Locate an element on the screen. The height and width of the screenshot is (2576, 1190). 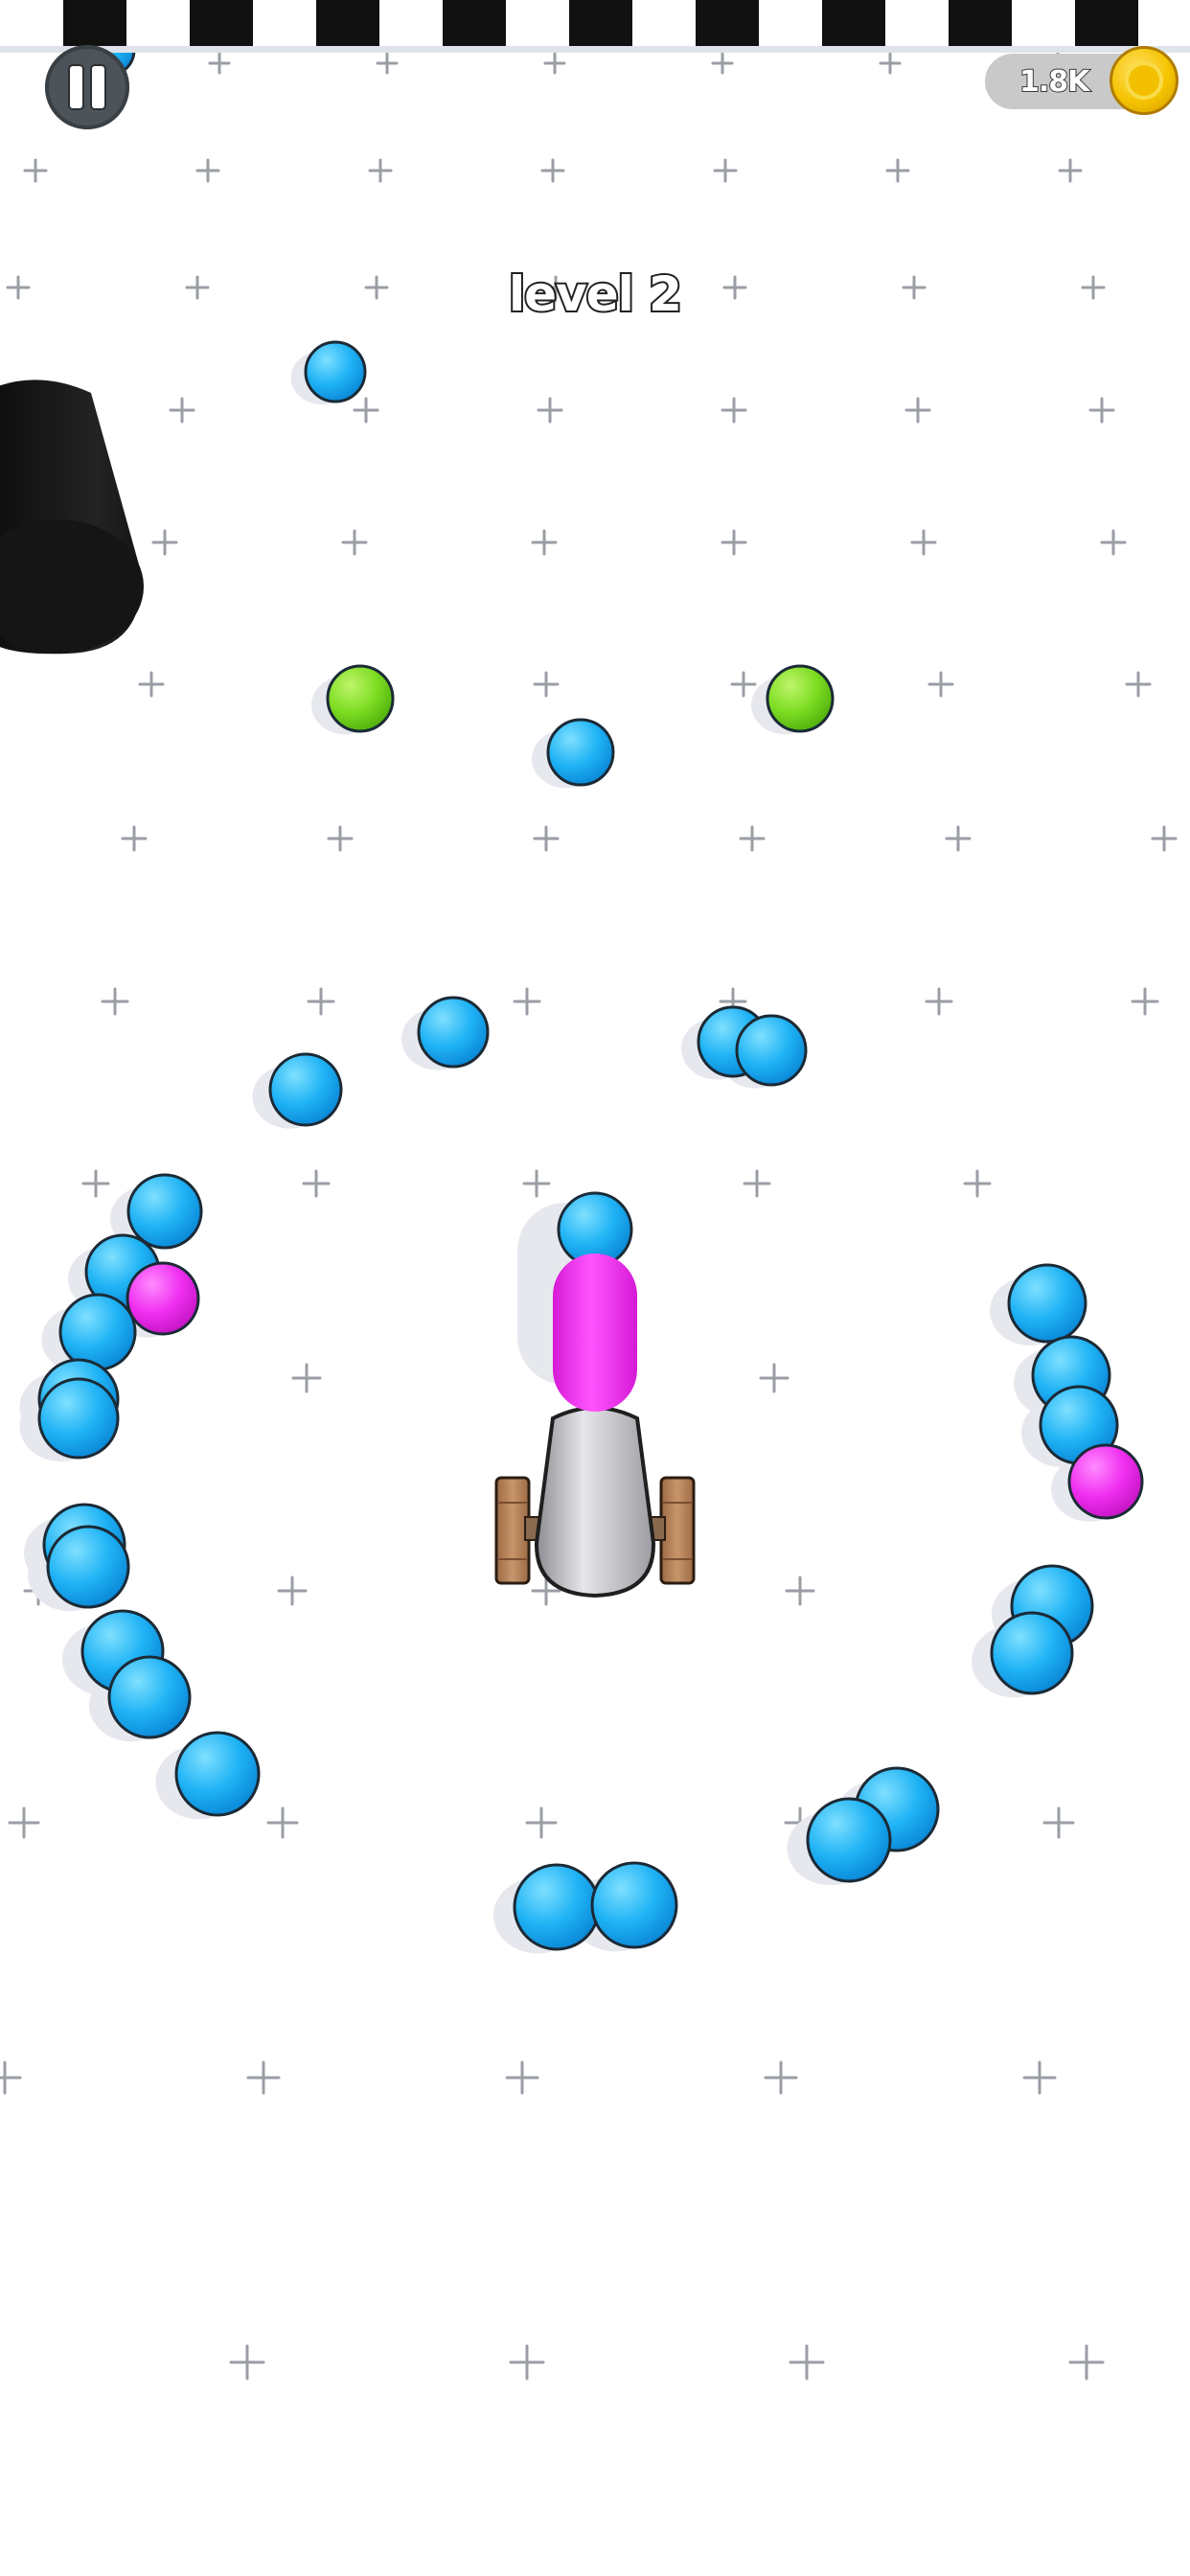
finish-line-base is located at coordinates (595, 49).